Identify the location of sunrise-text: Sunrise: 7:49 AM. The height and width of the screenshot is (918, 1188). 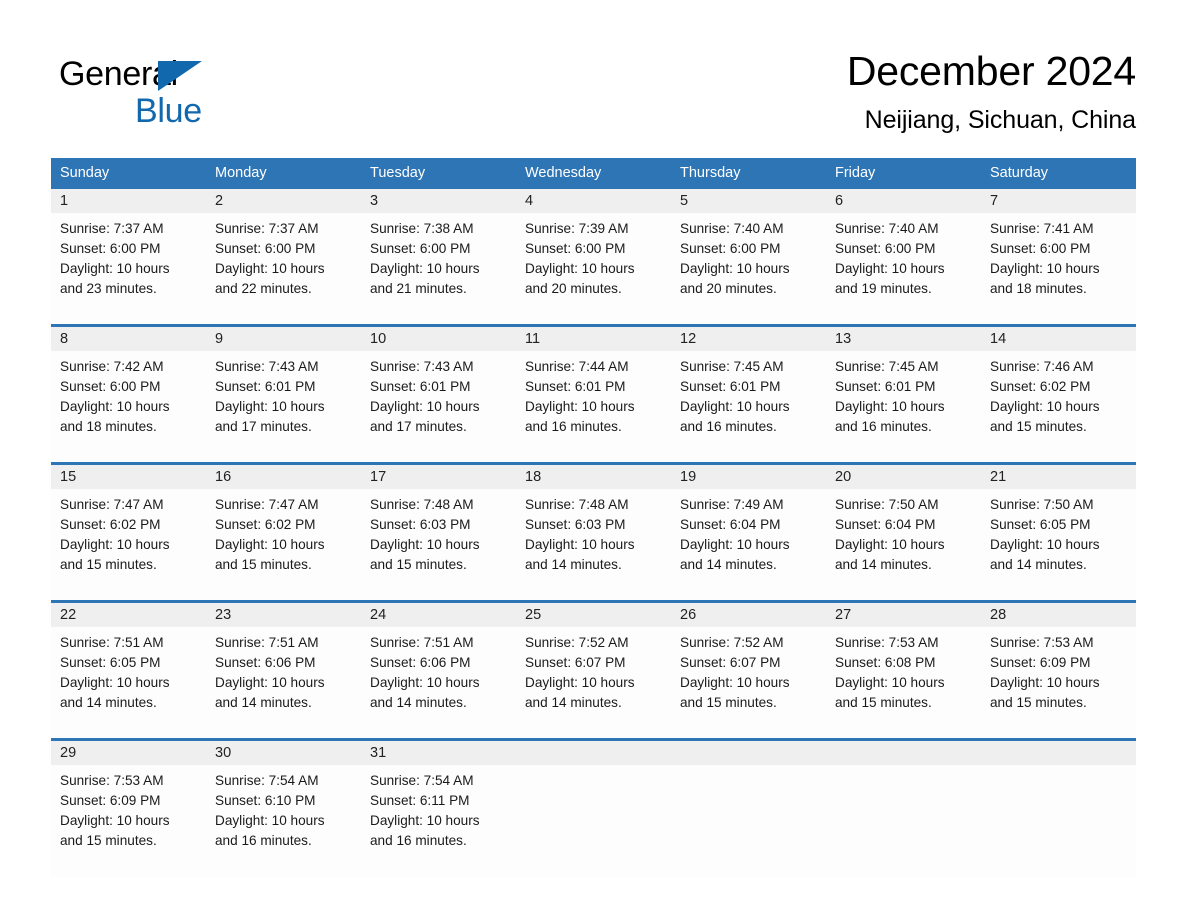
(732, 504).